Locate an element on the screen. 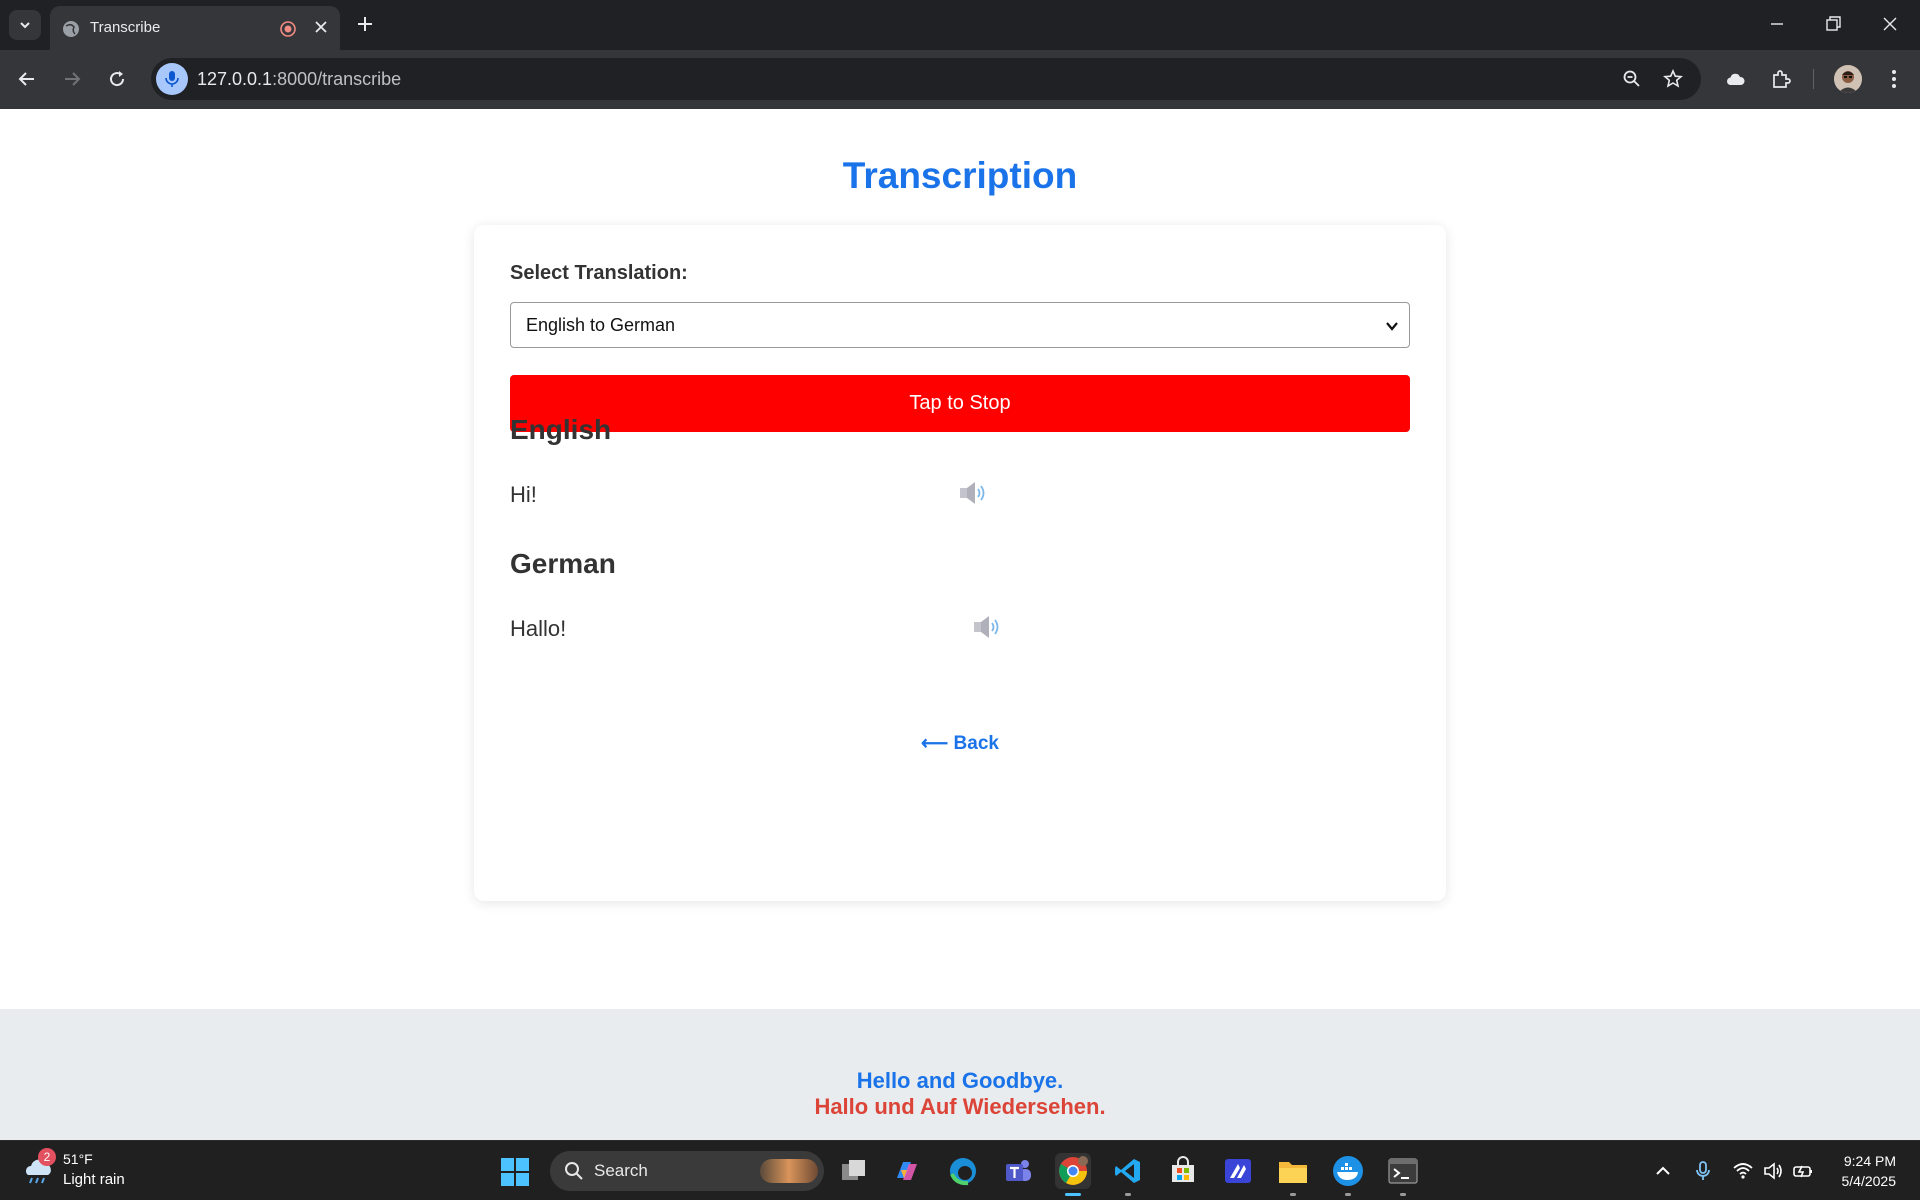 This screenshot has height=1200, width=1920. tab-search-button is located at coordinates (25, 25).